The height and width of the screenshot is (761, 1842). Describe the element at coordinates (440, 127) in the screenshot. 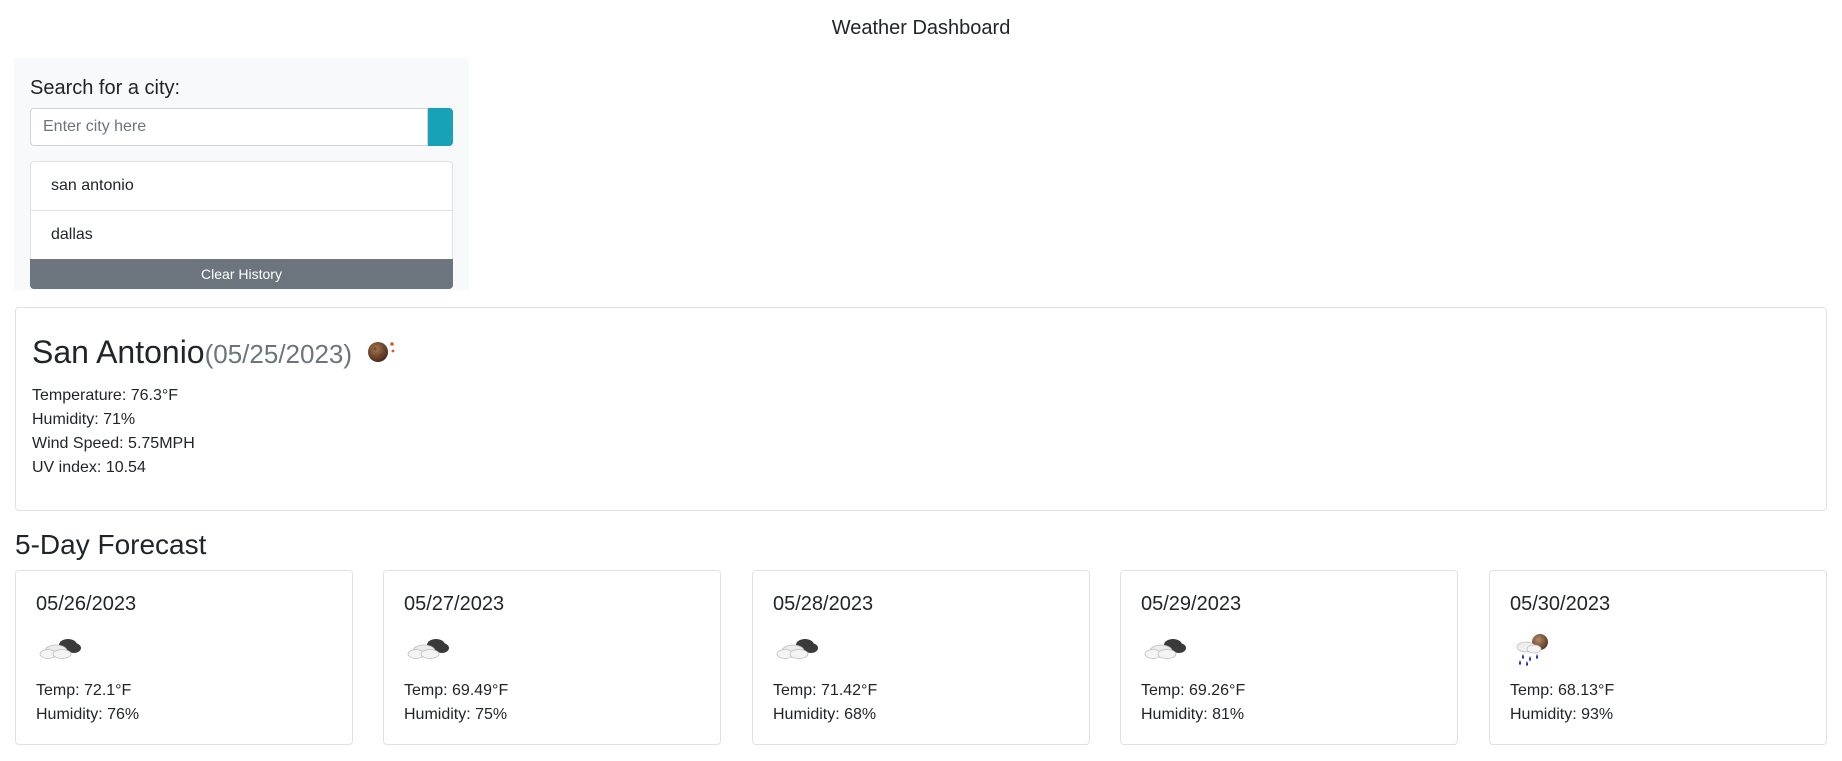

I see `search-button` at that location.